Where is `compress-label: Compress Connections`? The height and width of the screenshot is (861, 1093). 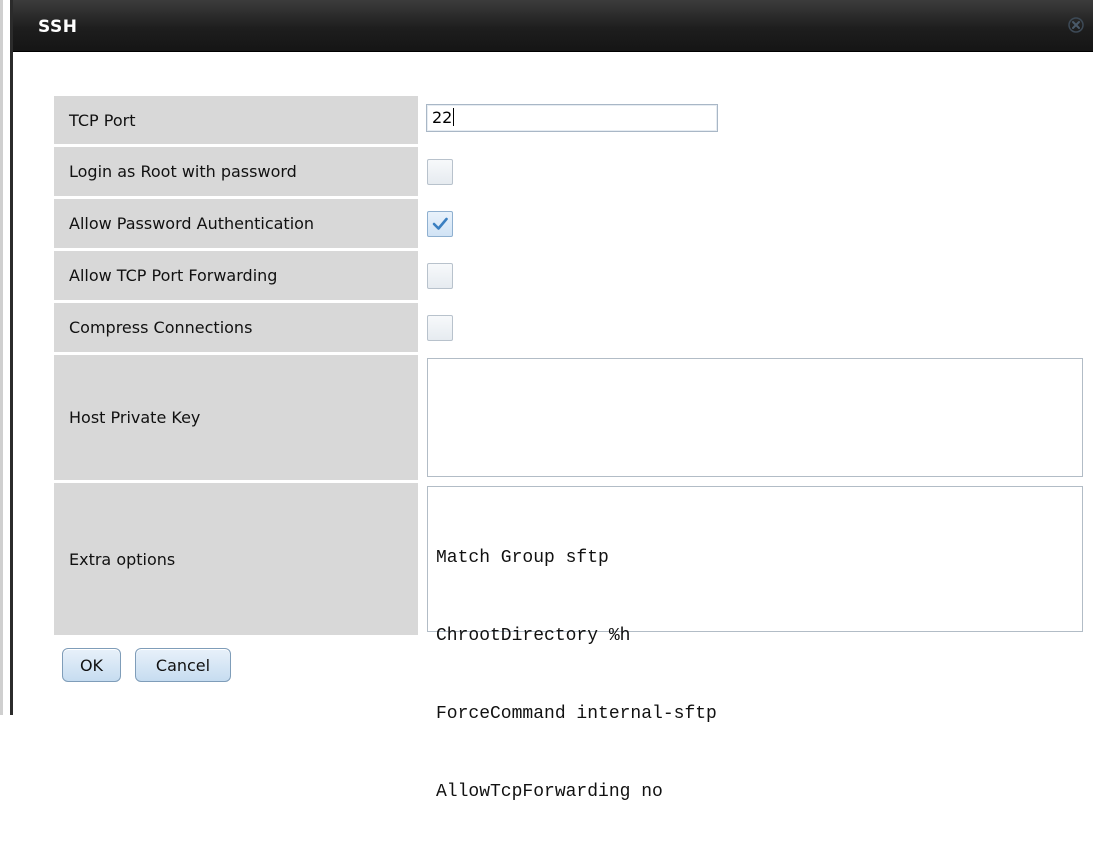 compress-label: Compress Connections is located at coordinates (161, 327).